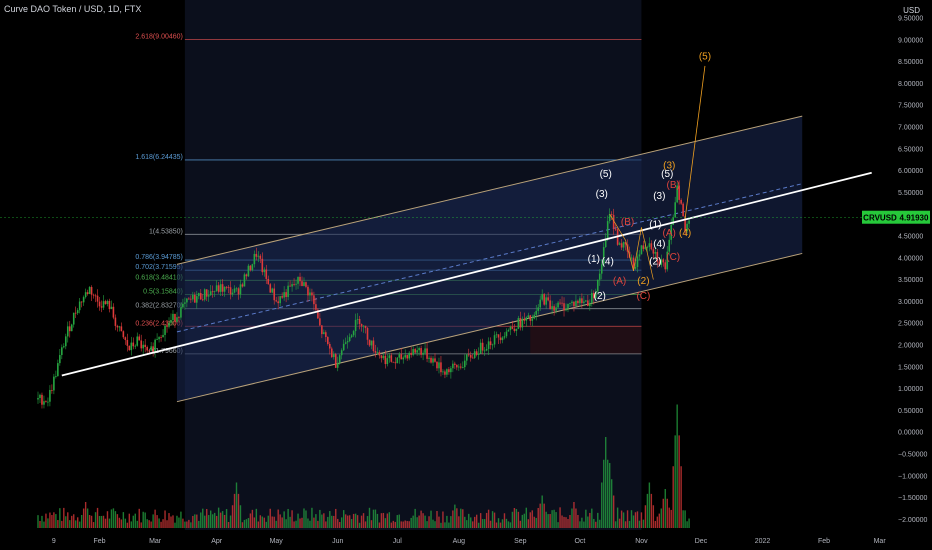 The image size is (932, 550). I want to click on y-tick-label: 2.00000, so click(910, 346).